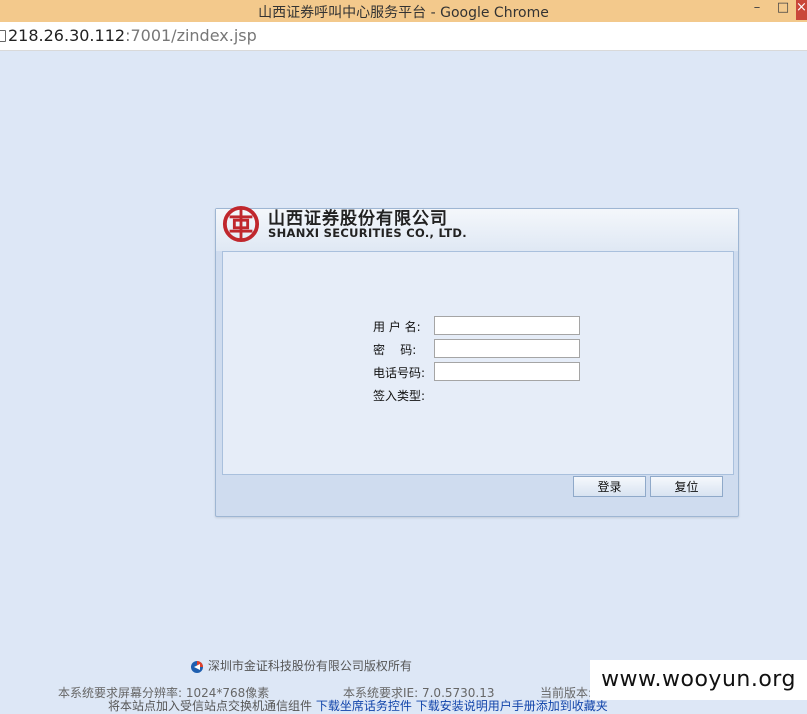  What do you see at coordinates (399, 396) in the screenshot?
I see `login-type-label: 签入类型:` at bounding box center [399, 396].